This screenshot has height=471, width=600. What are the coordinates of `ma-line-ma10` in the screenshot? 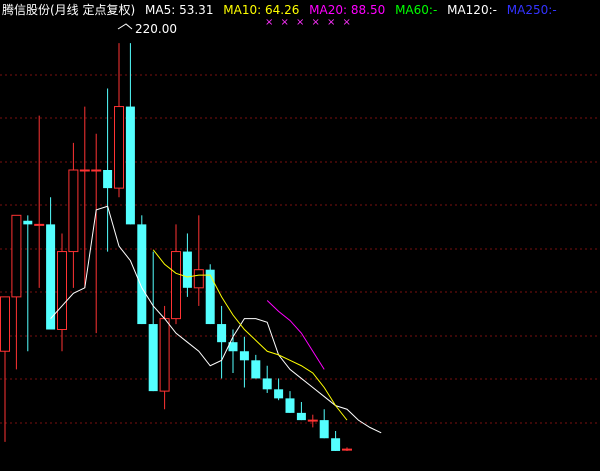 It's located at (250, 335).